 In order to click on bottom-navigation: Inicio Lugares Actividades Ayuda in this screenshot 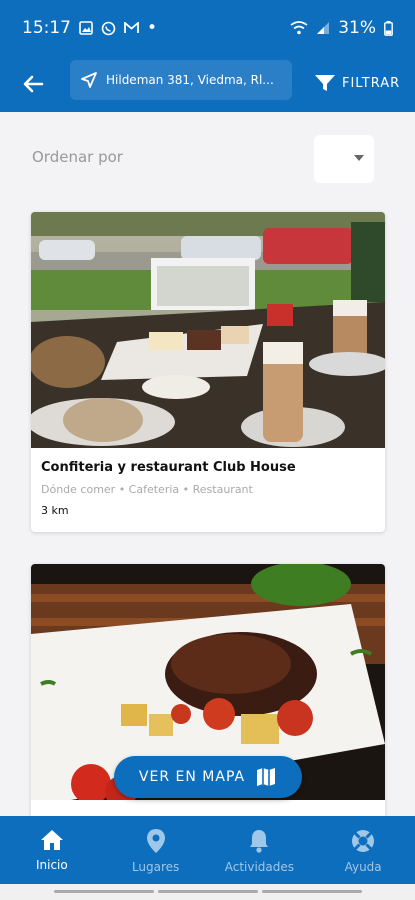, I will do `click(207, 850)`.